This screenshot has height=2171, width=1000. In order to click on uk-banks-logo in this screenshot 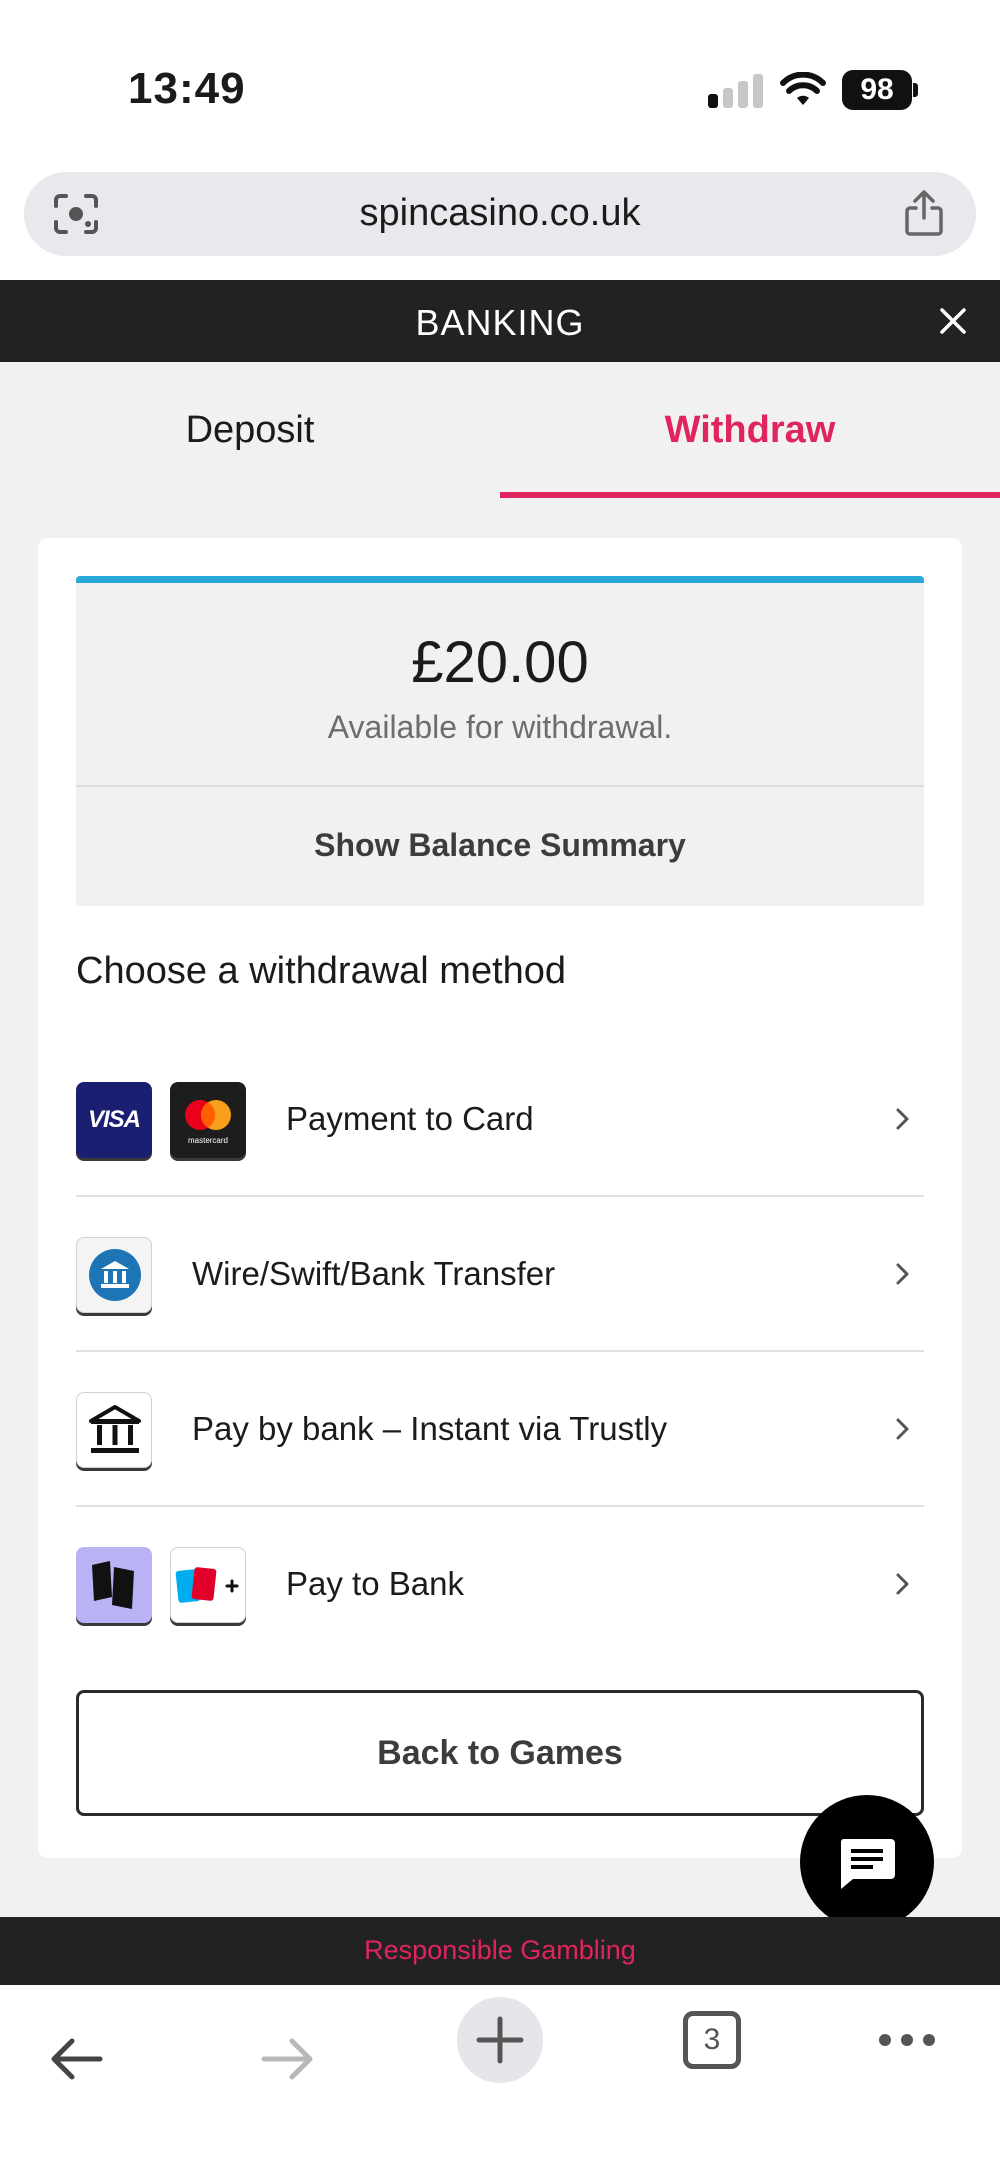, I will do `click(208, 1585)`.